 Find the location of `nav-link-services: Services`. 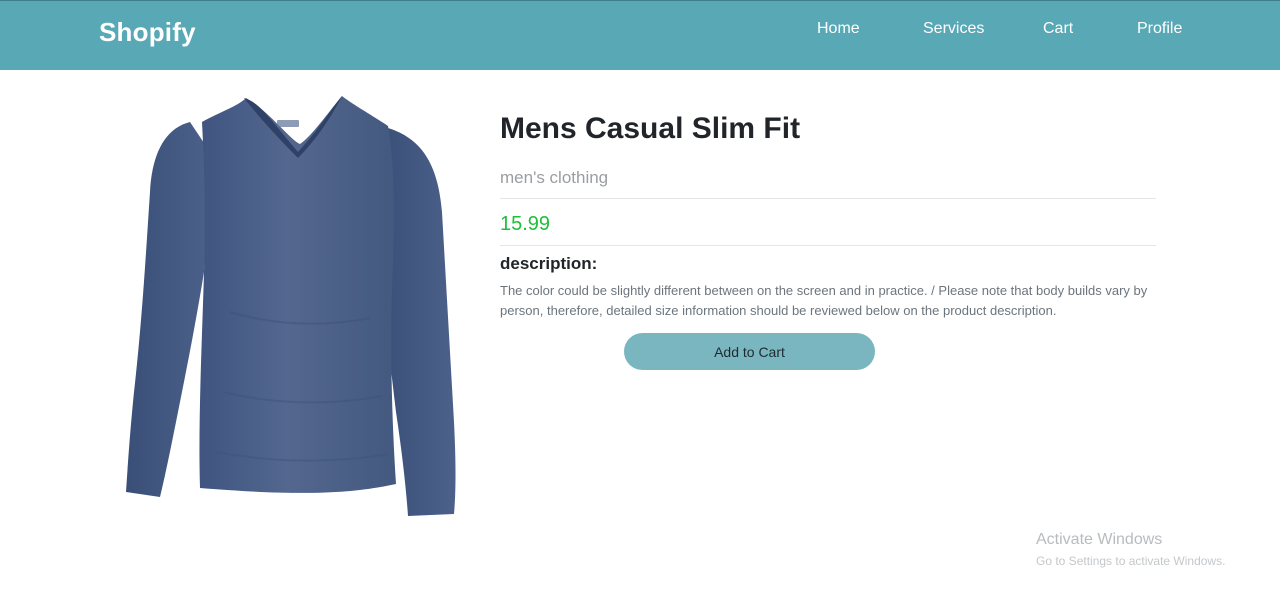

nav-link-services: Services is located at coordinates (953, 29).